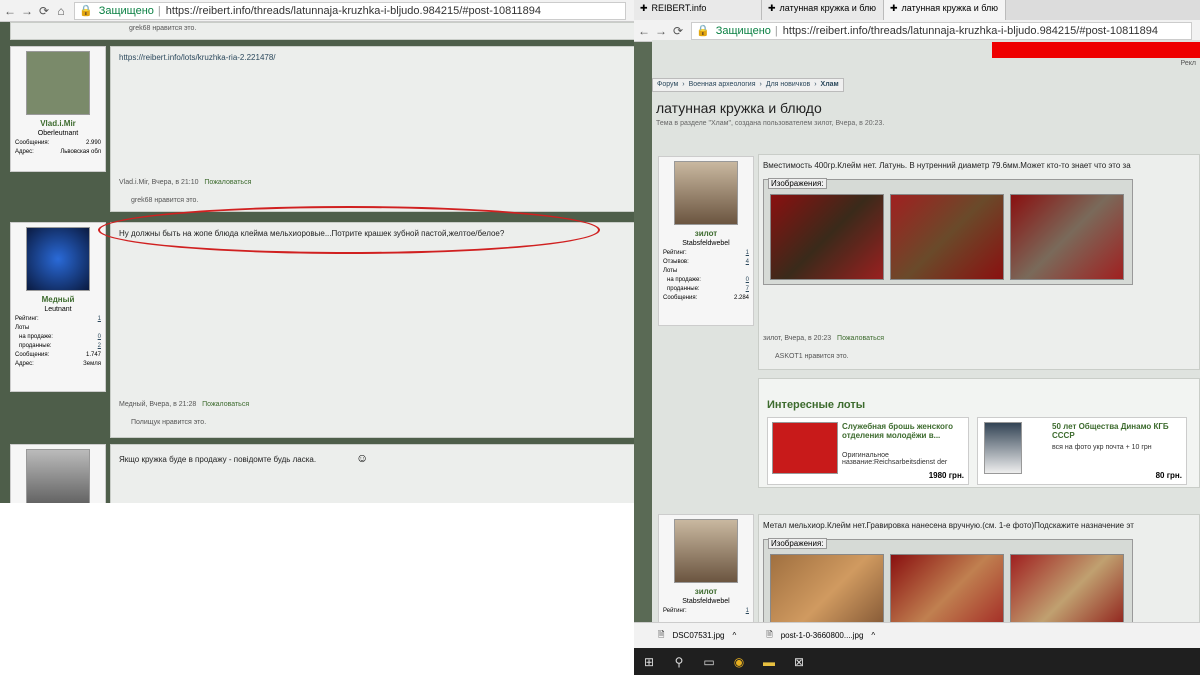 The height and width of the screenshot is (675, 1200). I want to click on tab: ✚ REIBERT.info, so click(698, 10).